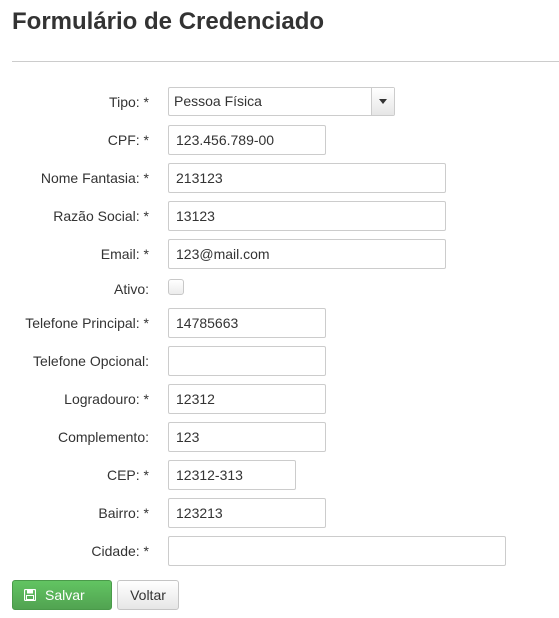 This screenshot has height=618, width=559. What do you see at coordinates (307, 216) in the screenshot?
I see `razao-social-input` at bounding box center [307, 216].